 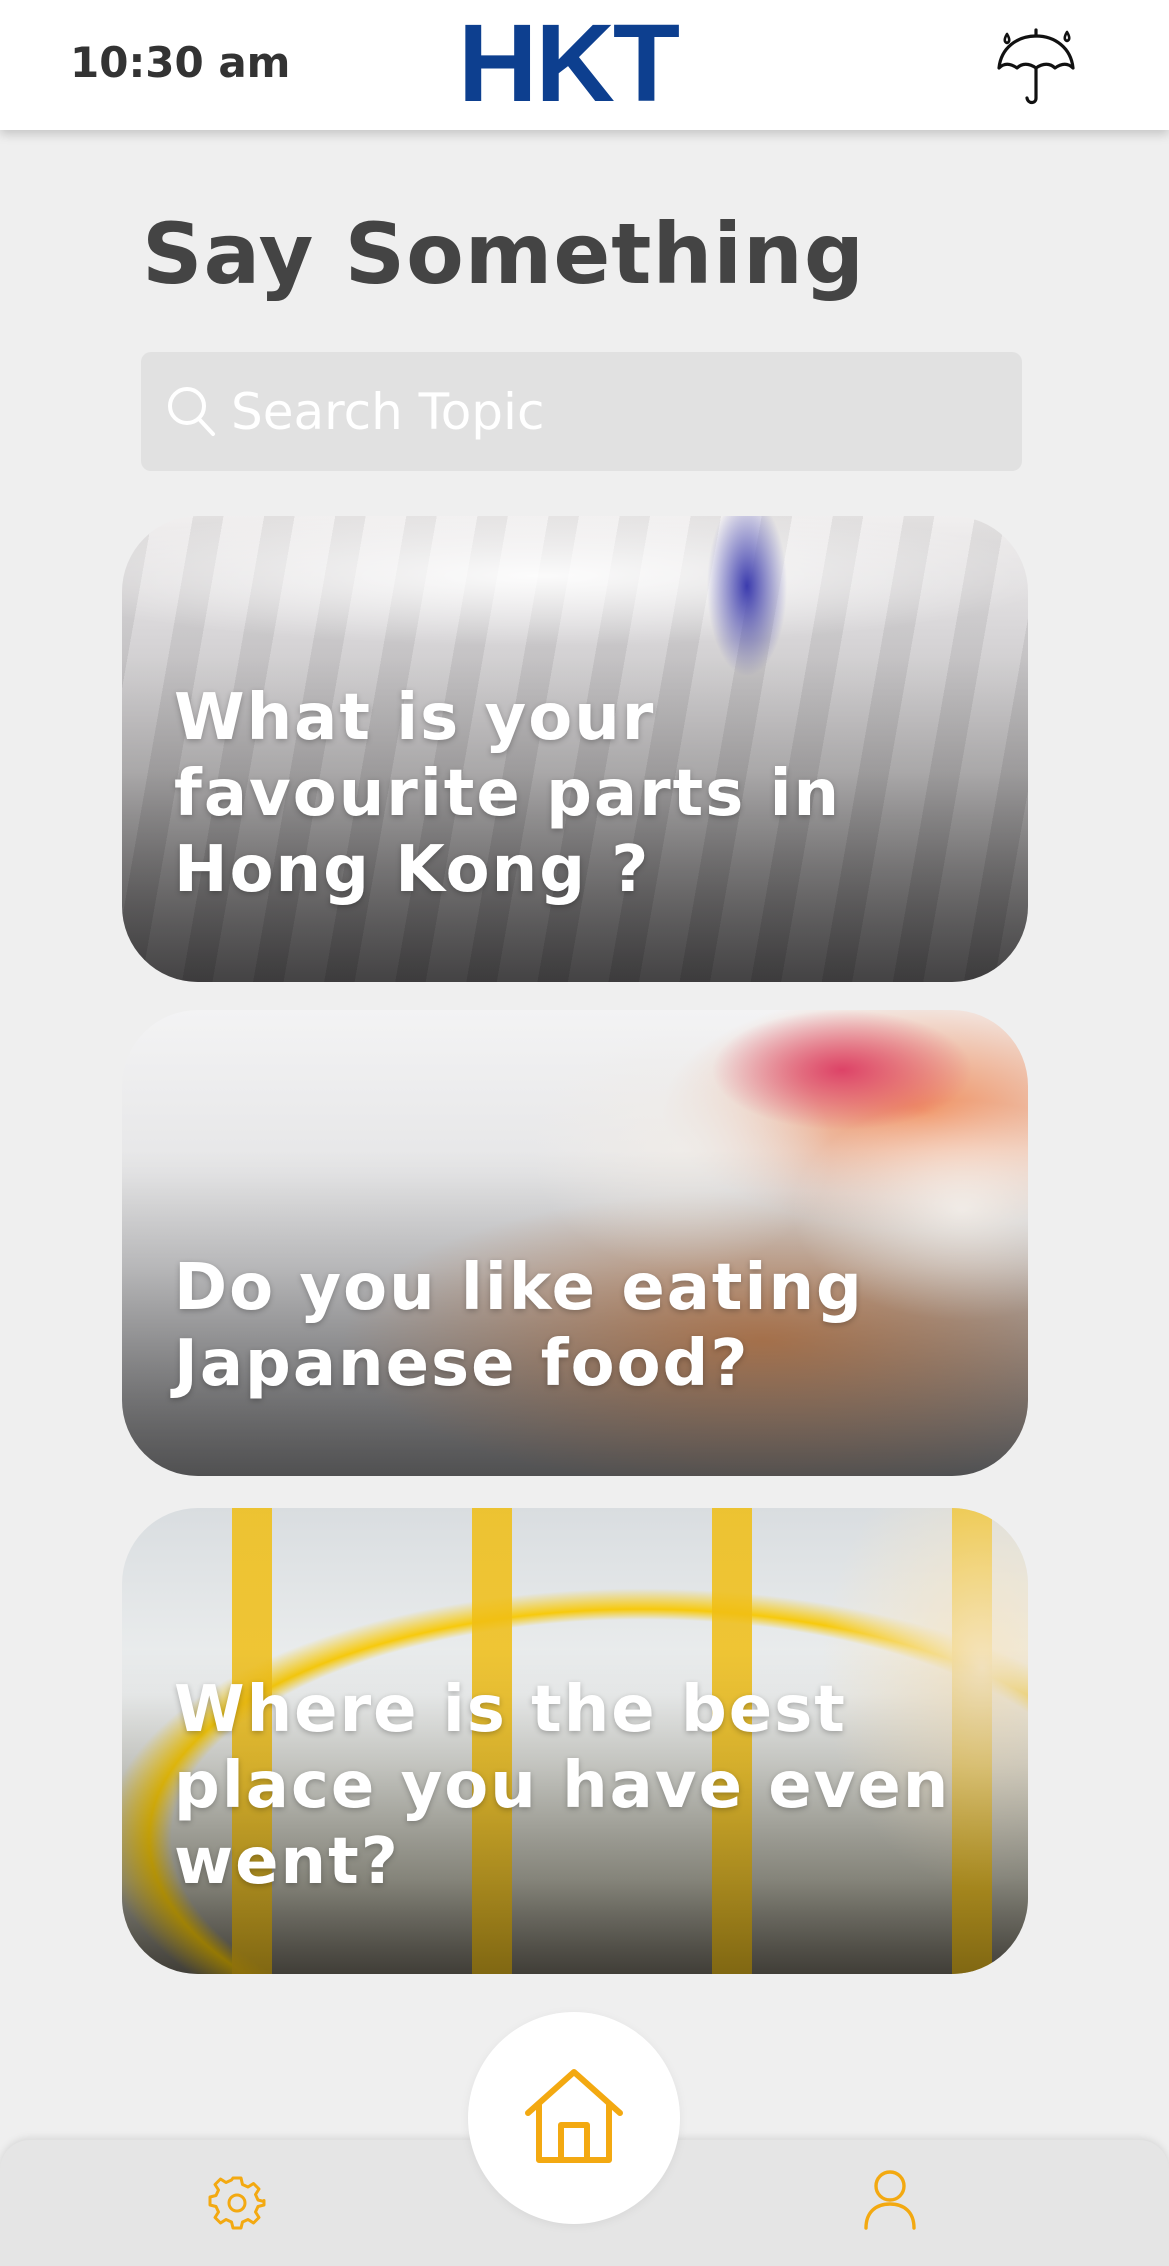 I want to click on user-icon, so click(x=890, y=2199).